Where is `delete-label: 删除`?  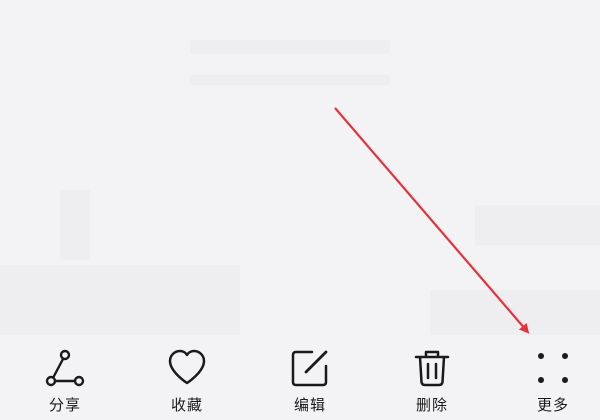
delete-label: 删除 is located at coordinates (431, 405).